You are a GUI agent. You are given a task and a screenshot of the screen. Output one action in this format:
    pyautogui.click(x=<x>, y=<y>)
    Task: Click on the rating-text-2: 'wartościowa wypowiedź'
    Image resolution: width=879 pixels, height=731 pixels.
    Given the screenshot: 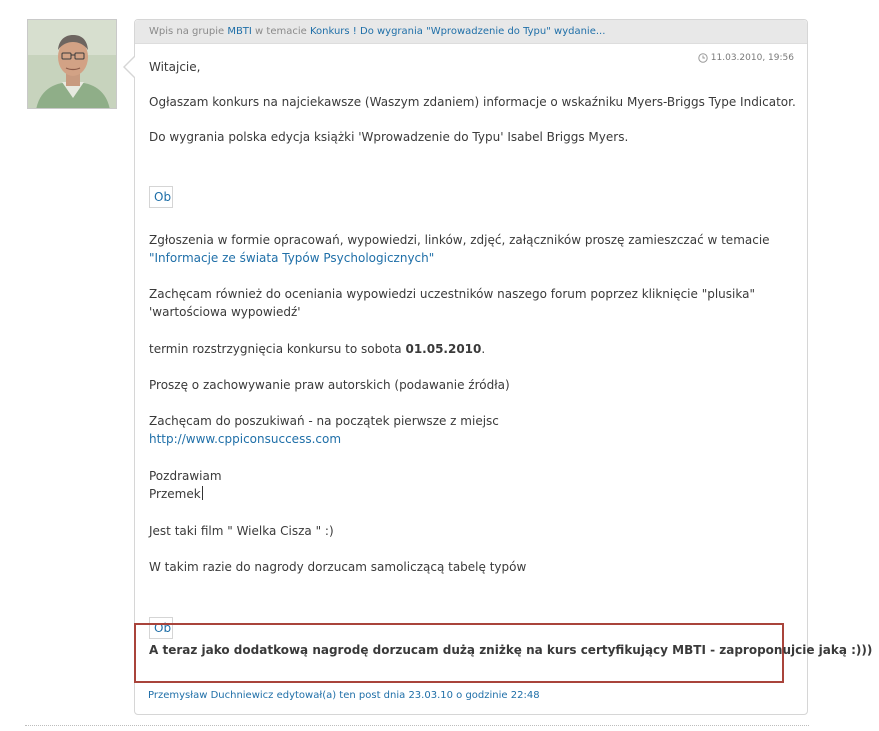 What is the action you would take?
    pyautogui.click(x=225, y=312)
    